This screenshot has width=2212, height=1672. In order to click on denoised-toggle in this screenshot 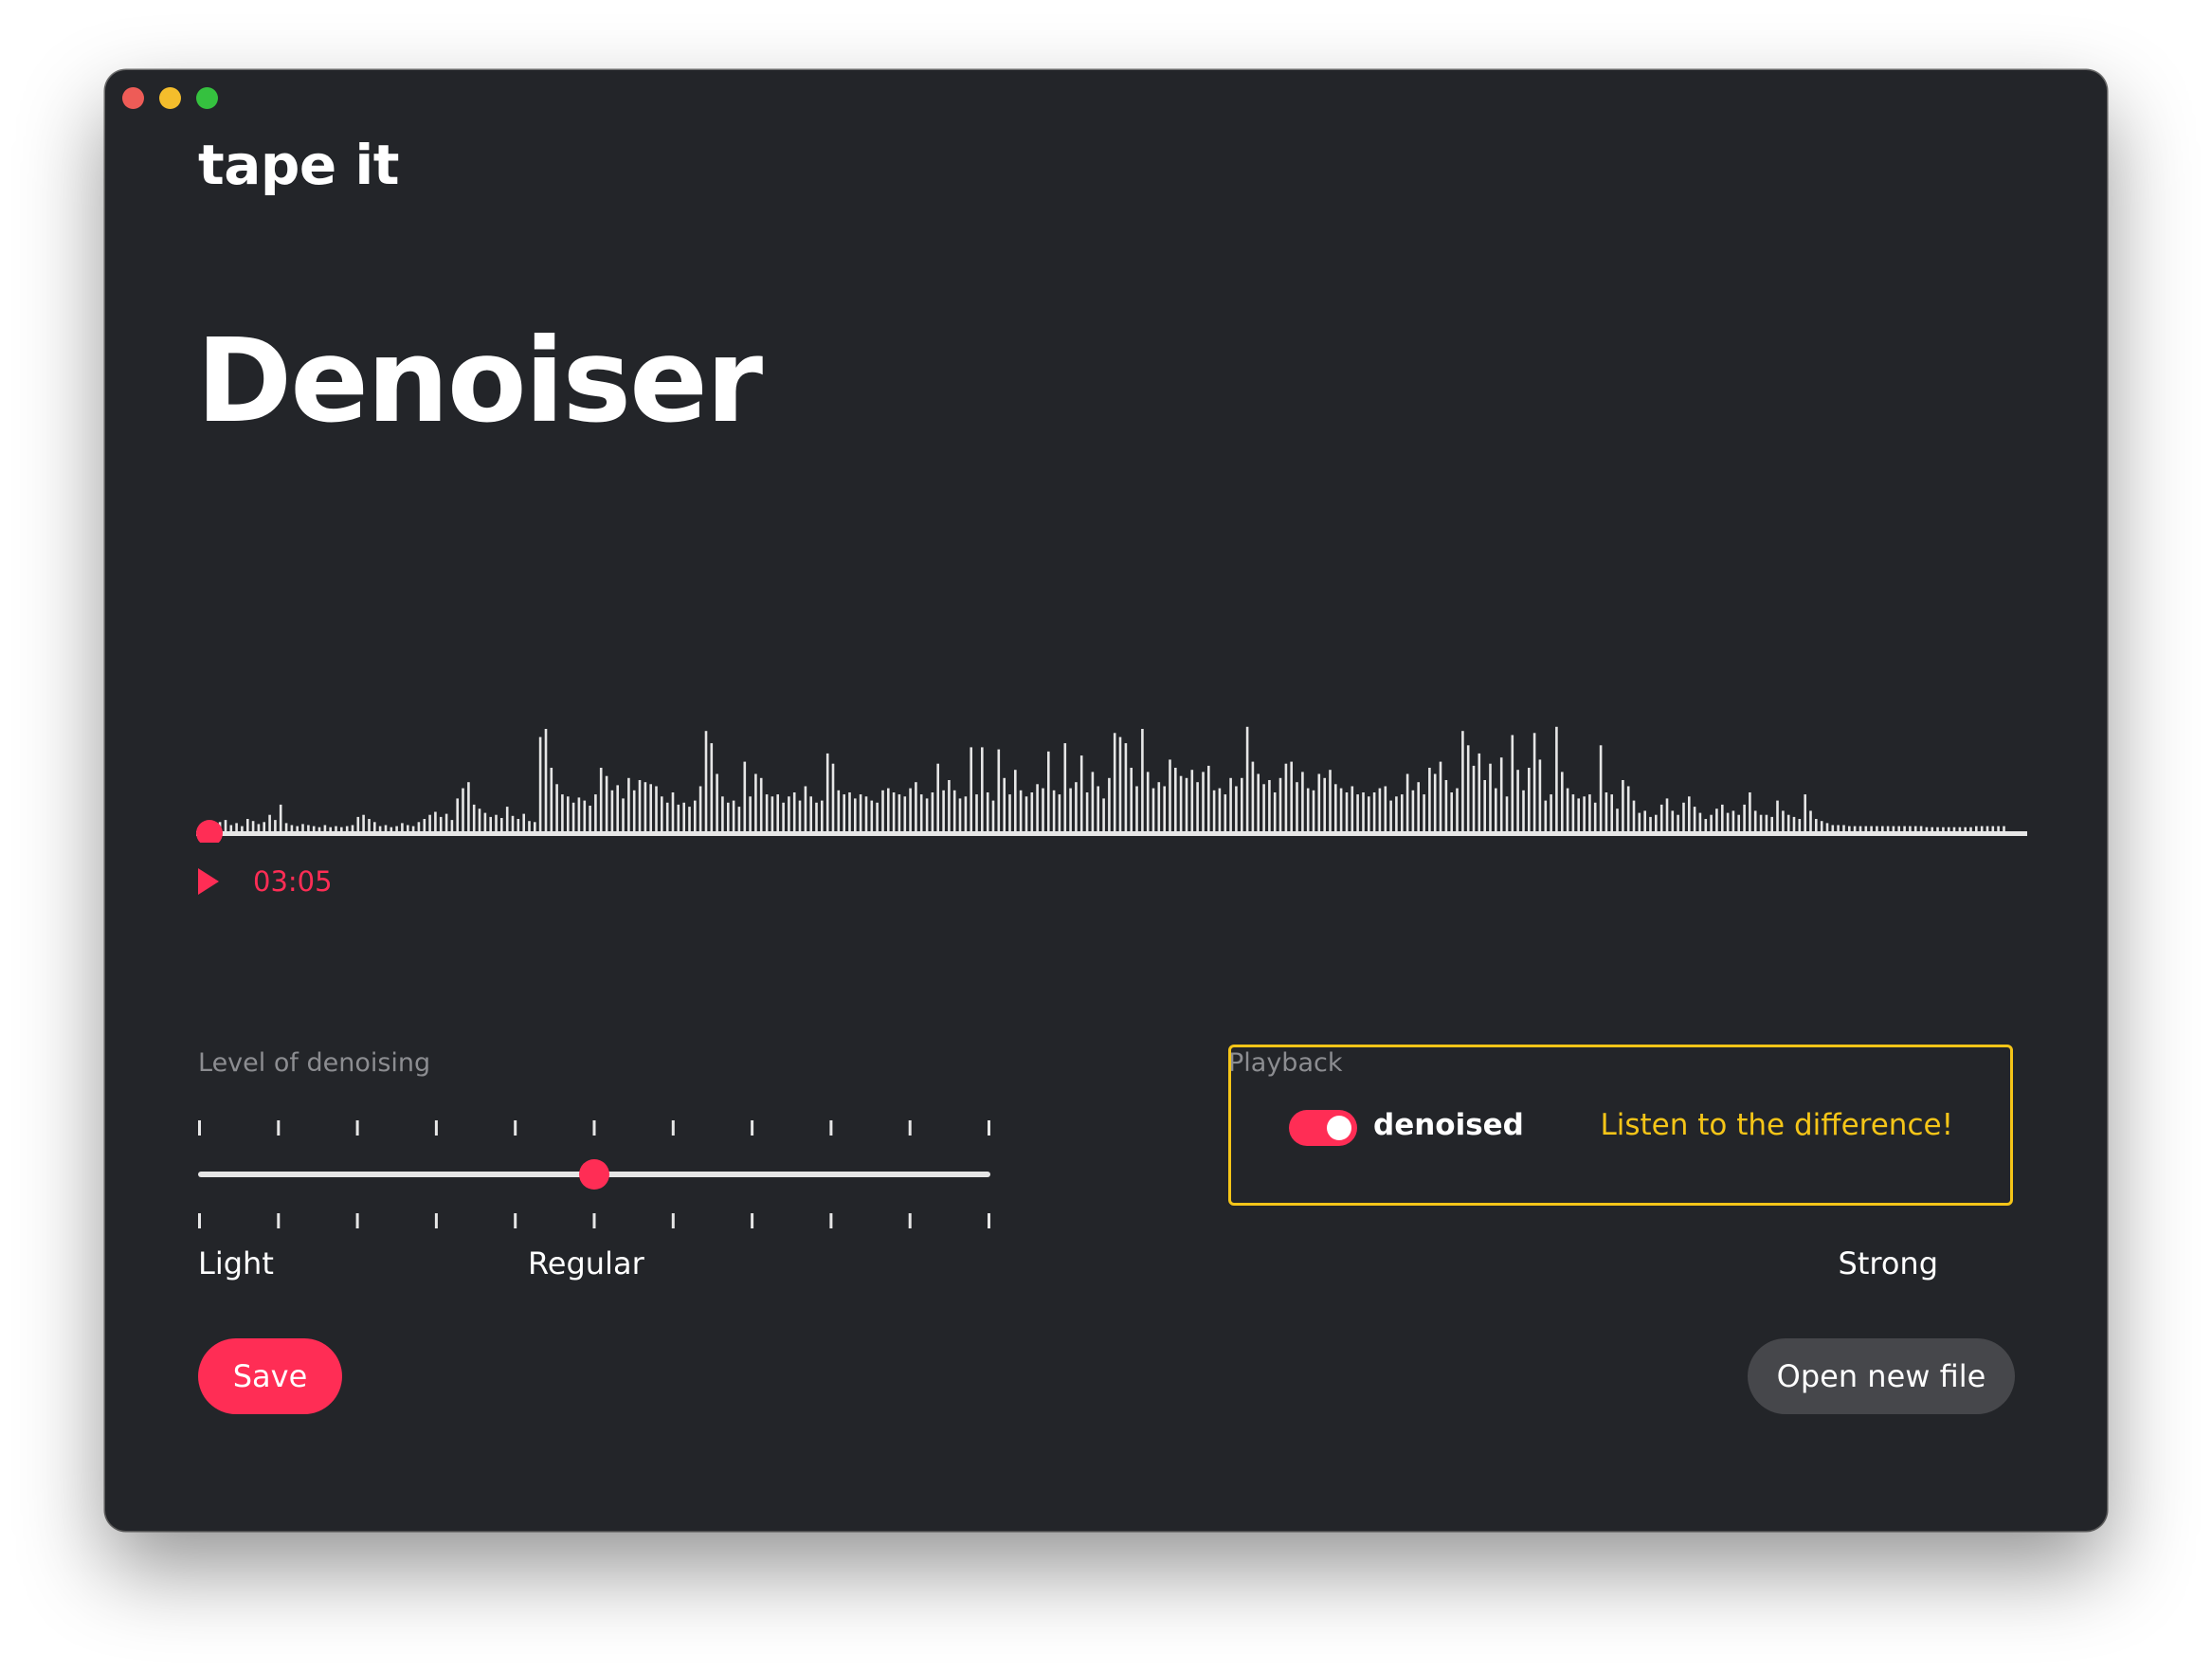, I will do `click(1323, 1128)`.